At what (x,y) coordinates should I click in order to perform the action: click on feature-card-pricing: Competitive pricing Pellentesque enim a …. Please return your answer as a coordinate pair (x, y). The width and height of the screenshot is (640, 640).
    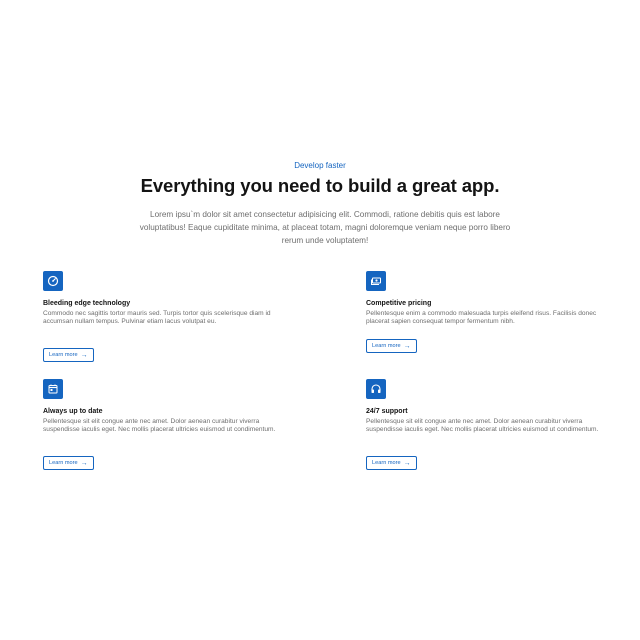
    Looking at the image, I should click on (486, 312).